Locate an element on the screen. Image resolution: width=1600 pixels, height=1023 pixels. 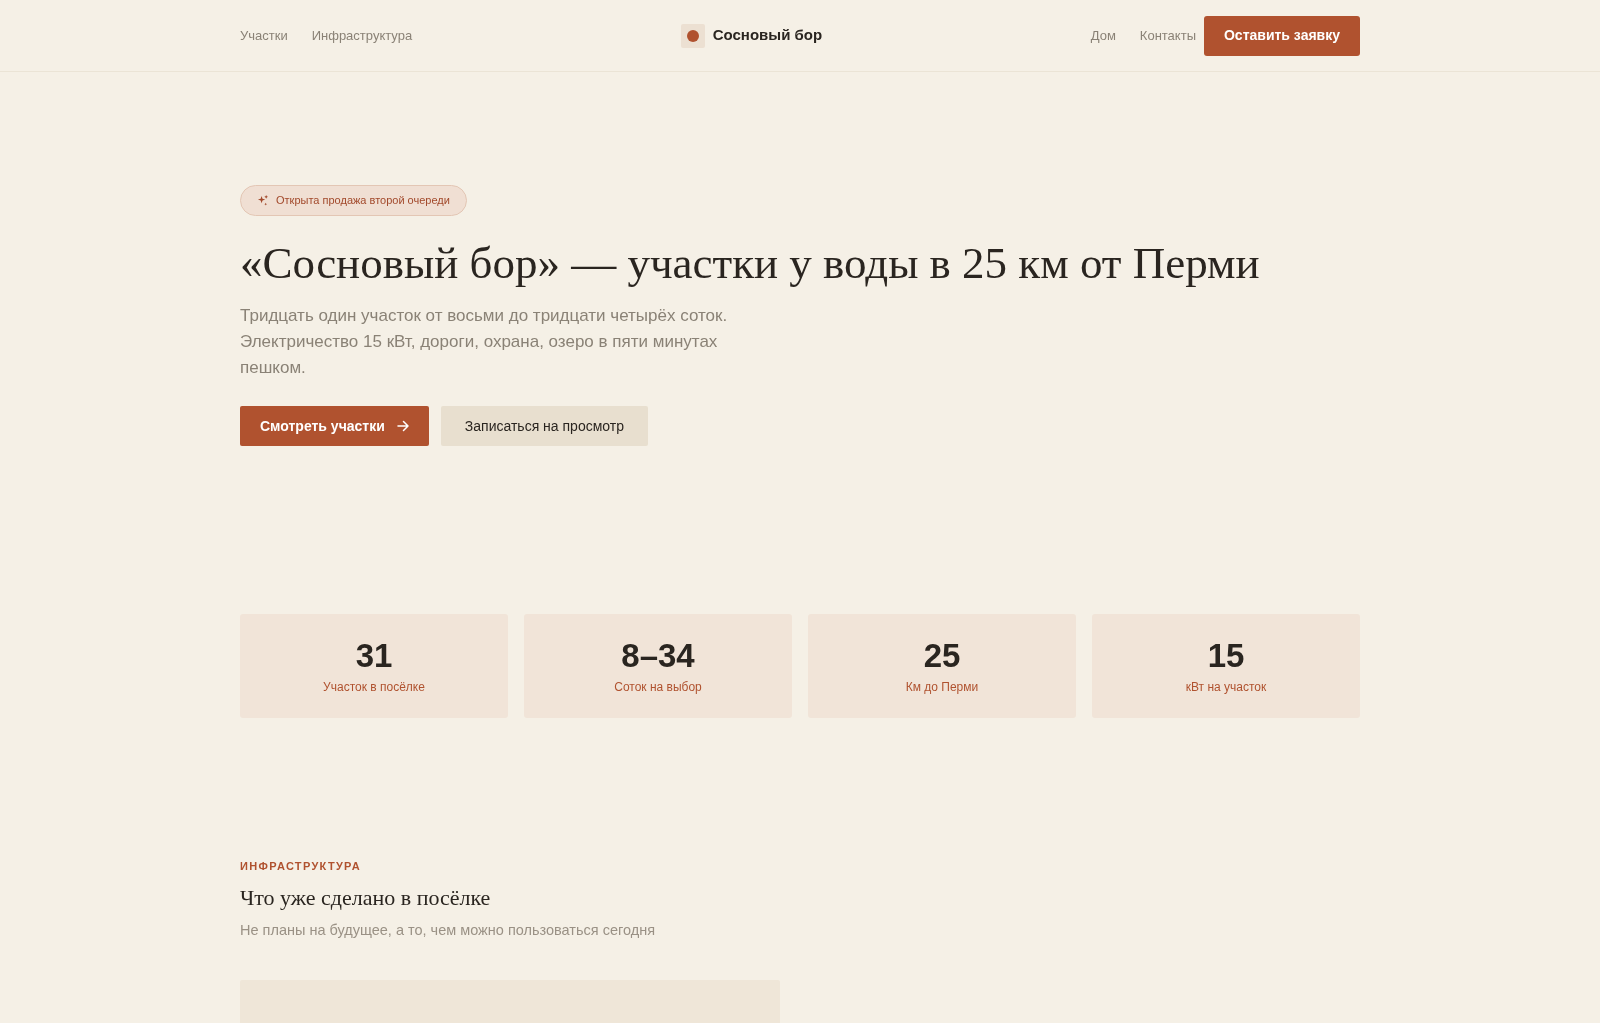
stat-label: Соток на выбор is located at coordinates (658, 687).